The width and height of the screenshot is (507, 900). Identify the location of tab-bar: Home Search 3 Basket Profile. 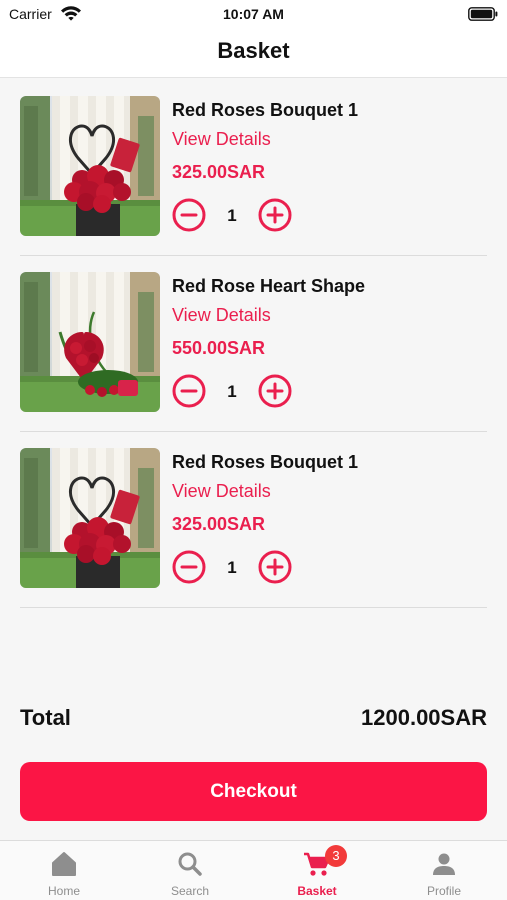
(253, 870).